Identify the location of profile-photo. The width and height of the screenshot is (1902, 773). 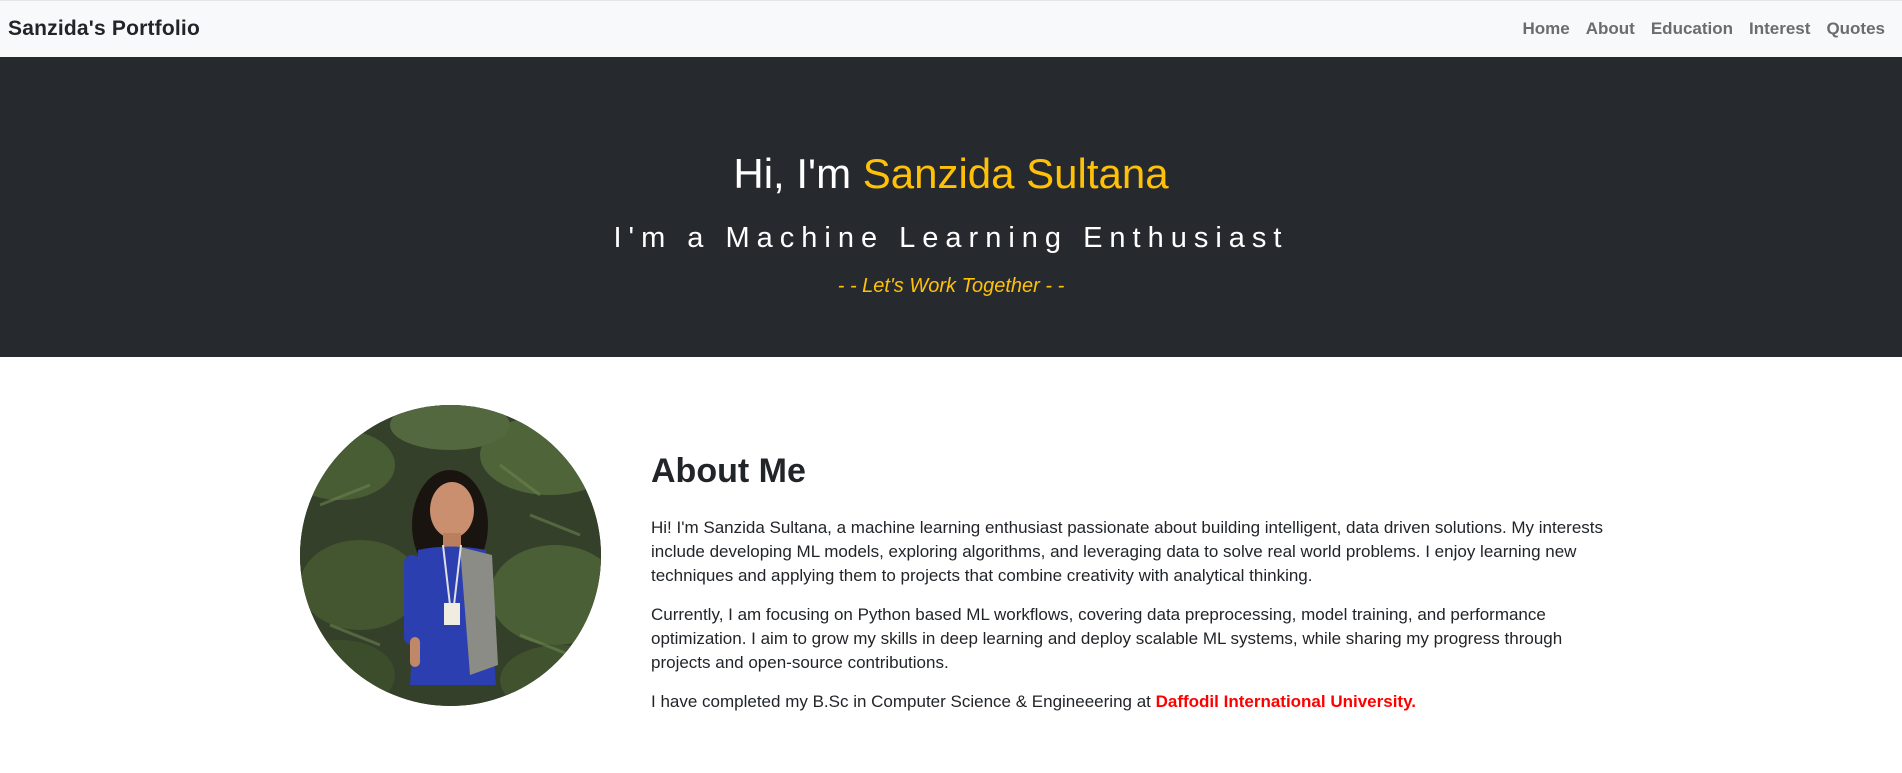
(450, 555).